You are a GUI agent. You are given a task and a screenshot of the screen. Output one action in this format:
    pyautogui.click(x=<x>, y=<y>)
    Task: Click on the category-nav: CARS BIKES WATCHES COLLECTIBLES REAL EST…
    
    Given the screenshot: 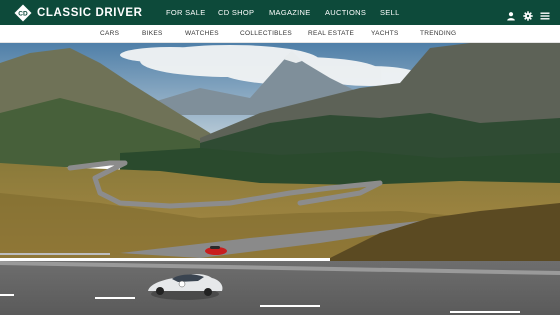 What is the action you would take?
    pyautogui.click(x=280, y=34)
    